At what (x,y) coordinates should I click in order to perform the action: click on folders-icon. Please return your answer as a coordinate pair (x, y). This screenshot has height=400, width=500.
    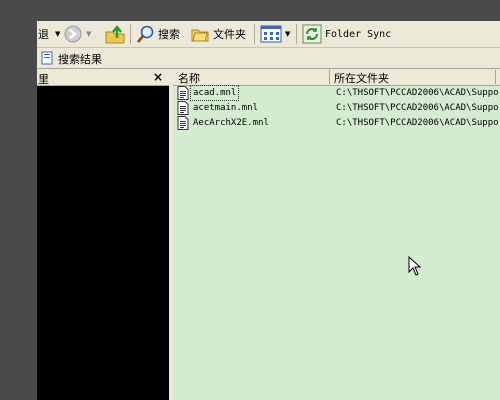
    Looking at the image, I should click on (200, 34).